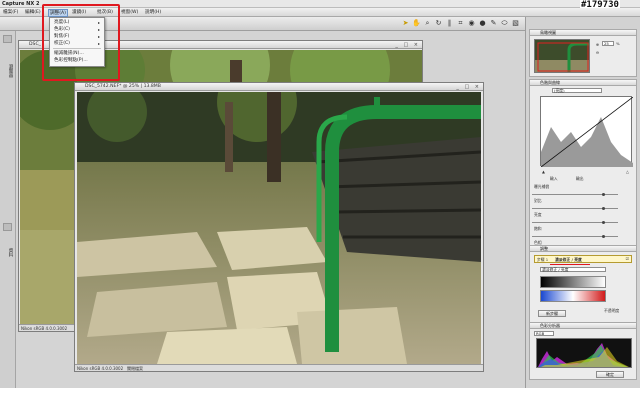 This screenshot has width=640, height=400. What do you see at coordinates (575, 194) in the screenshot?
I see `slider-exposure` at bounding box center [575, 194].